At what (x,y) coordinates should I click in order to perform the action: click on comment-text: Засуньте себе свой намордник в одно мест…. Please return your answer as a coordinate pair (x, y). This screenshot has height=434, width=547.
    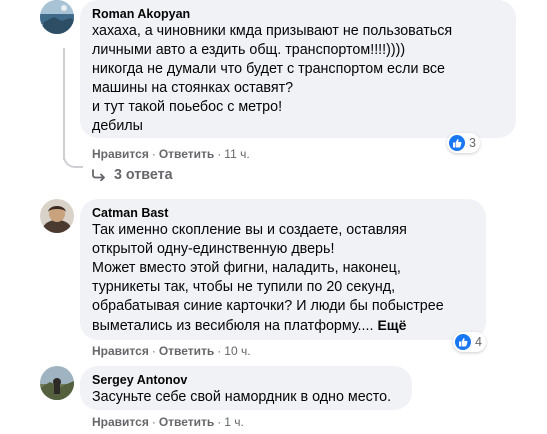
    Looking at the image, I should click on (242, 397).